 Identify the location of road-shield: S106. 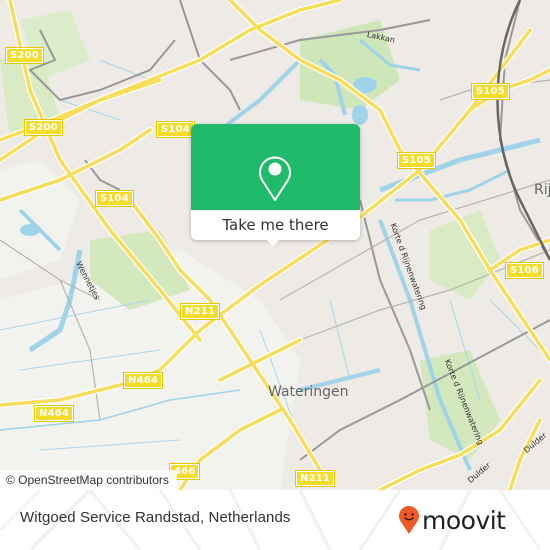
(524, 270).